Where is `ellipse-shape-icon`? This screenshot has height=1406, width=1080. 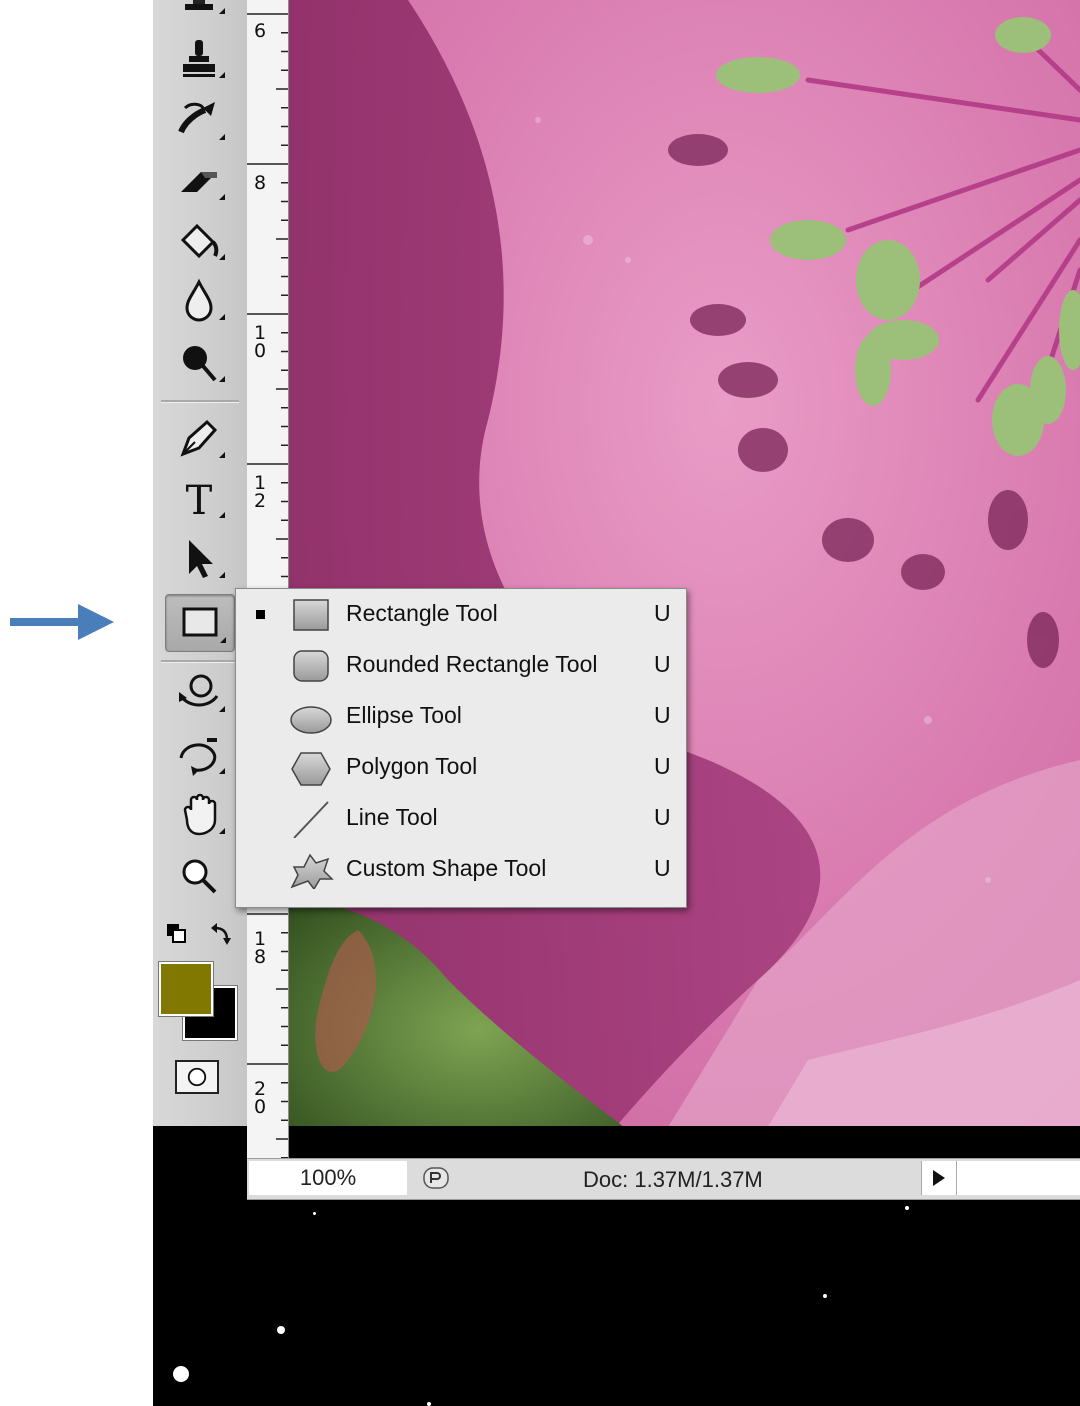
ellipse-shape-icon is located at coordinates (311, 720).